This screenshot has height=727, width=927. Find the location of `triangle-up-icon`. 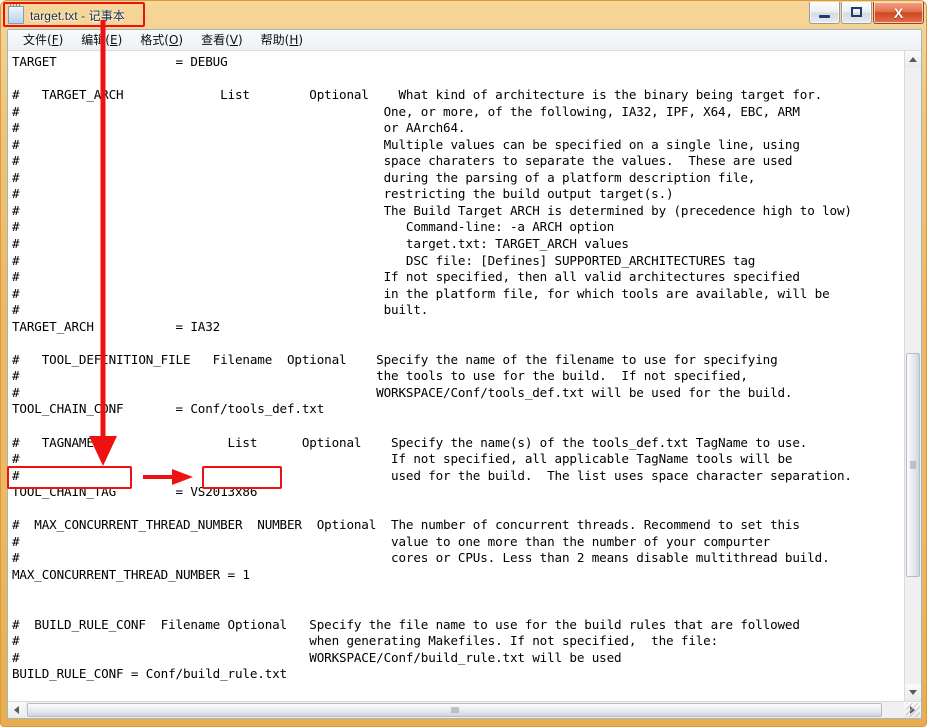

triangle-up-icon is located at coordinates (913, 59).